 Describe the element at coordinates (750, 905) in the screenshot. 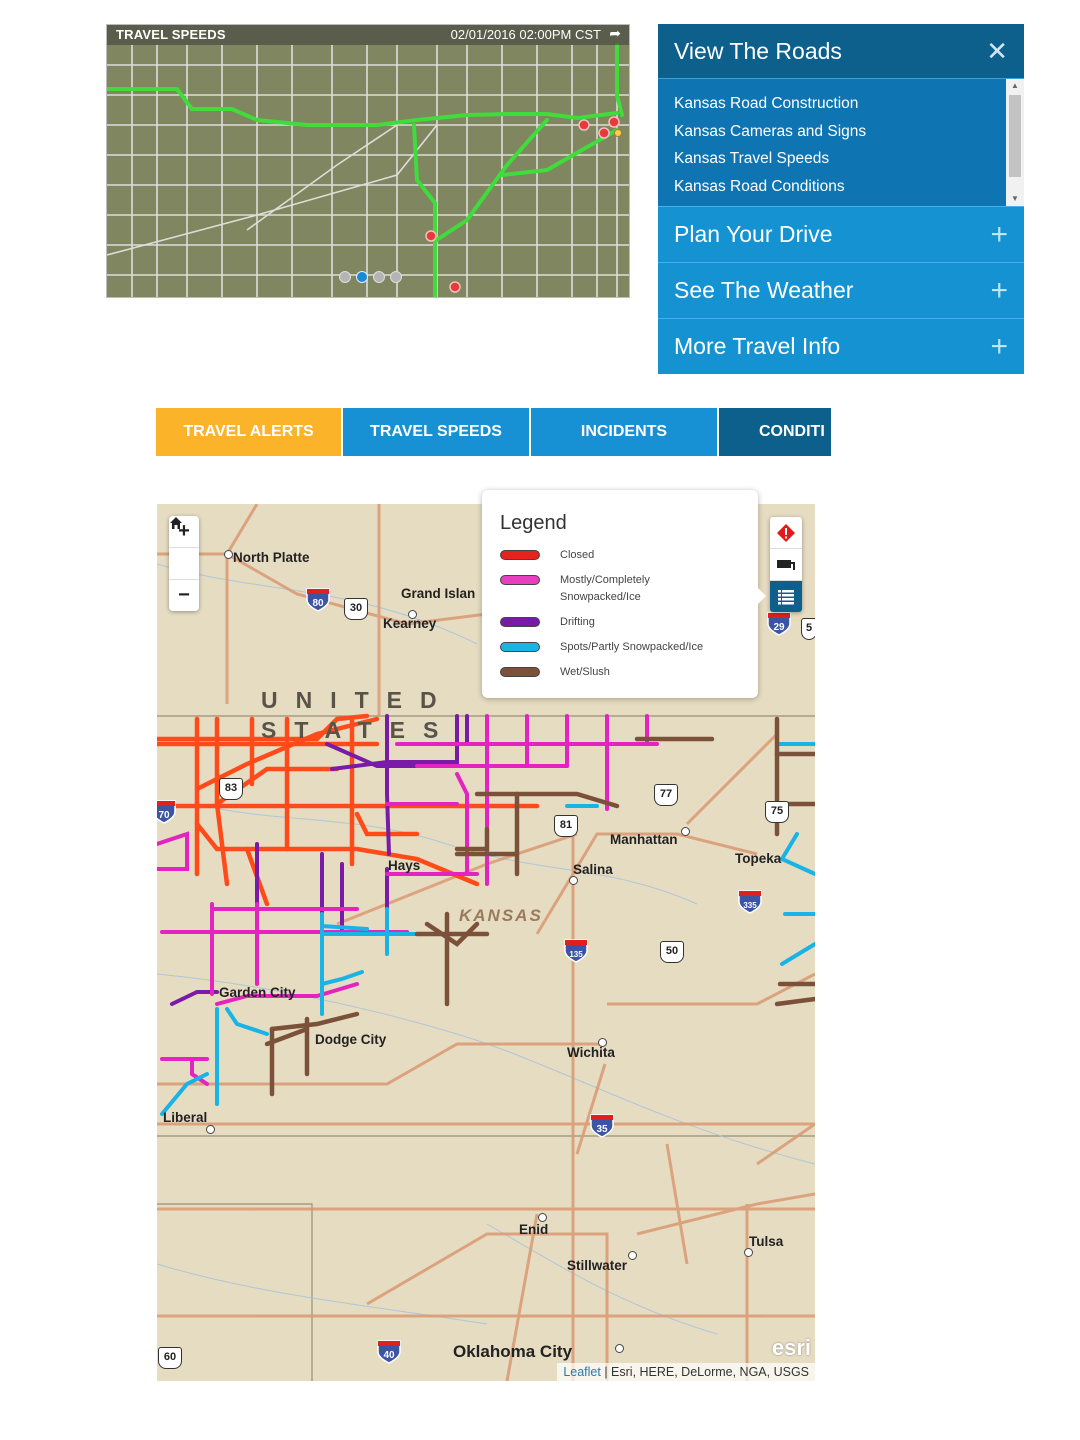

I see `svg-text: 335` at that location.